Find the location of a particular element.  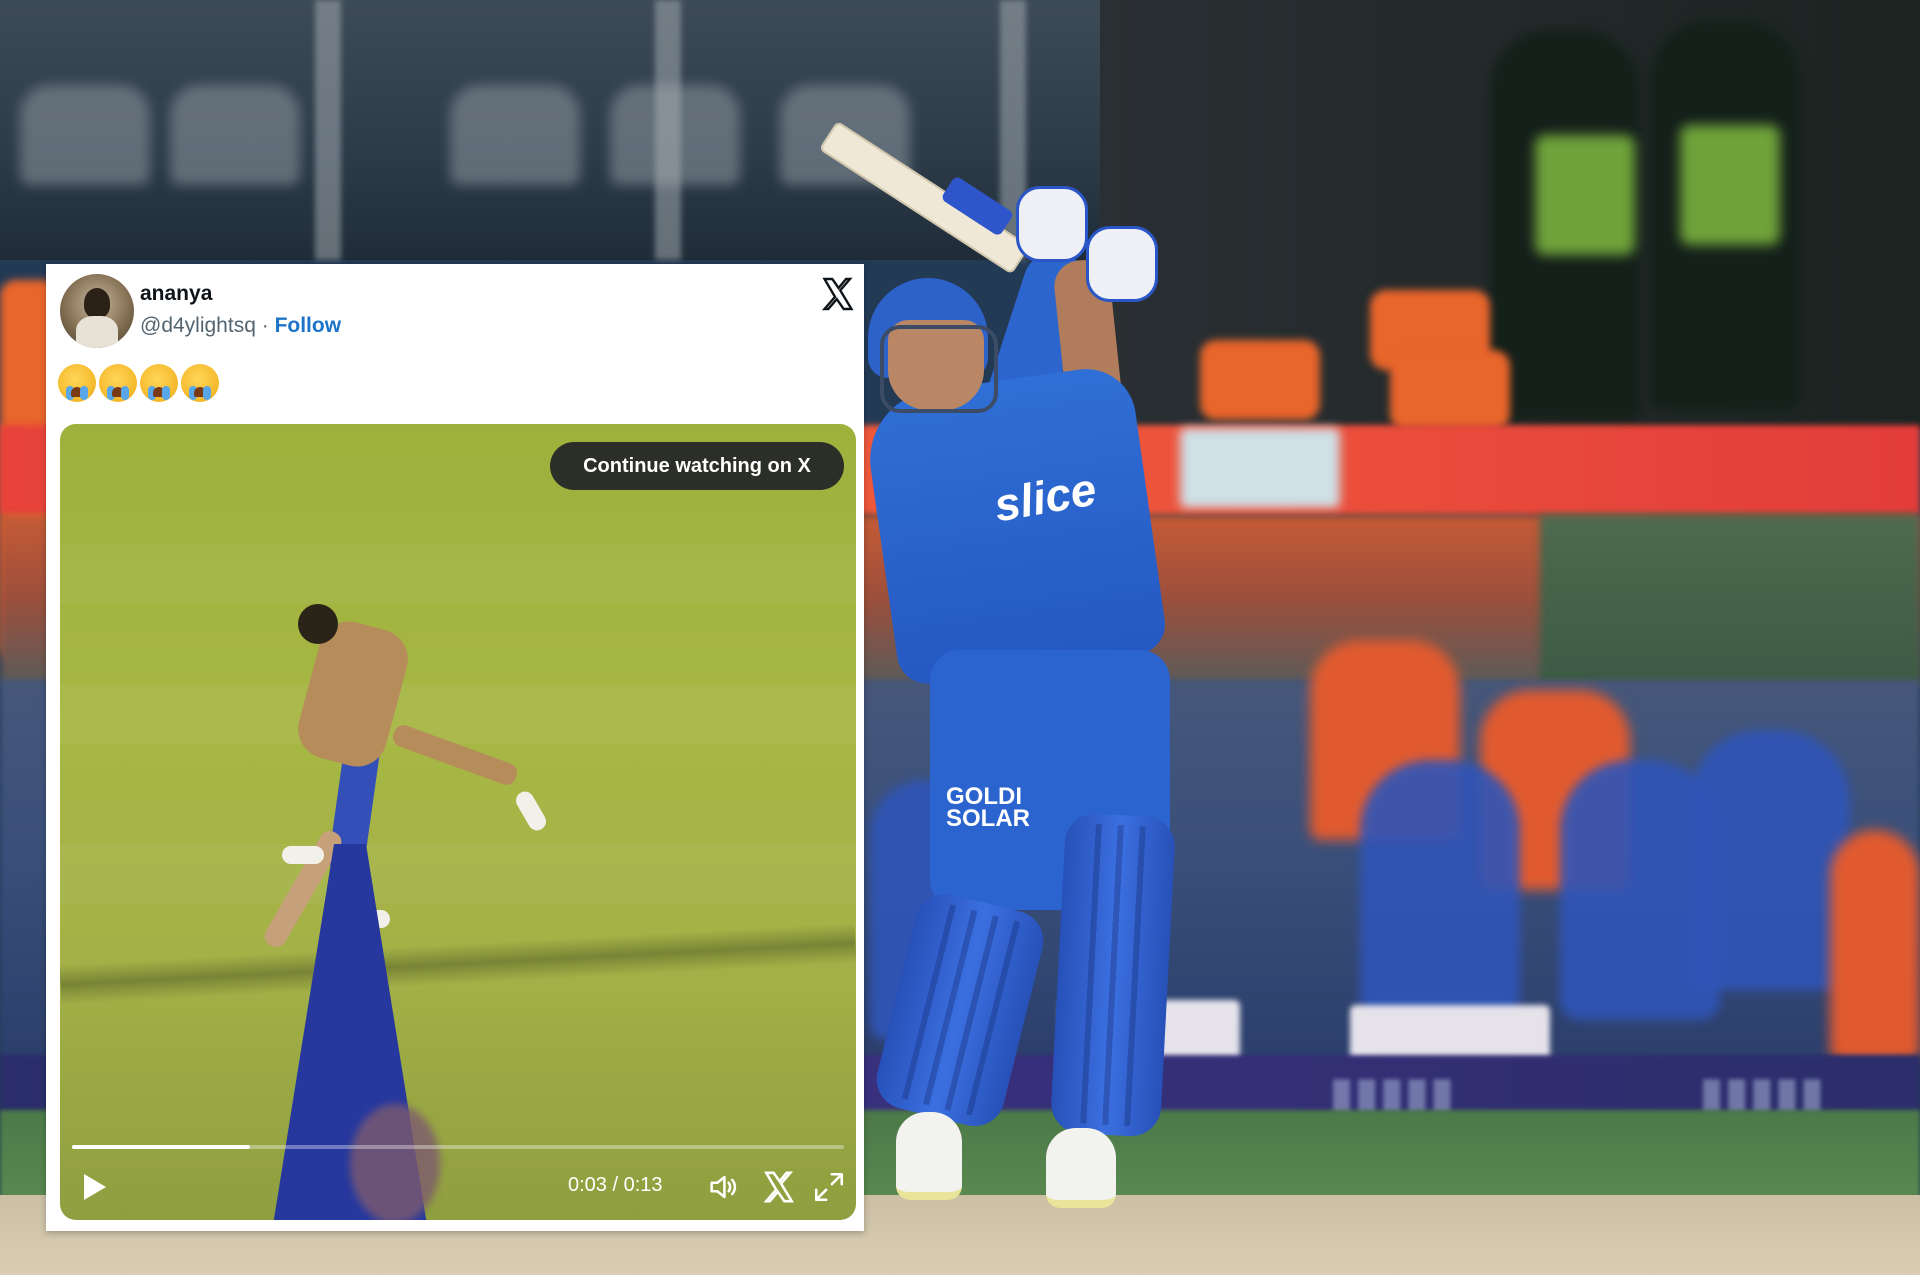

leg-pad is located at coordinates (1113, 975).